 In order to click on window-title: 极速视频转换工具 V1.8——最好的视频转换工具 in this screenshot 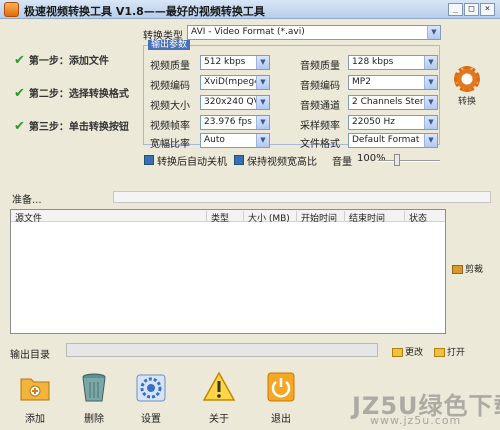, I will do `click(144, 11)`.